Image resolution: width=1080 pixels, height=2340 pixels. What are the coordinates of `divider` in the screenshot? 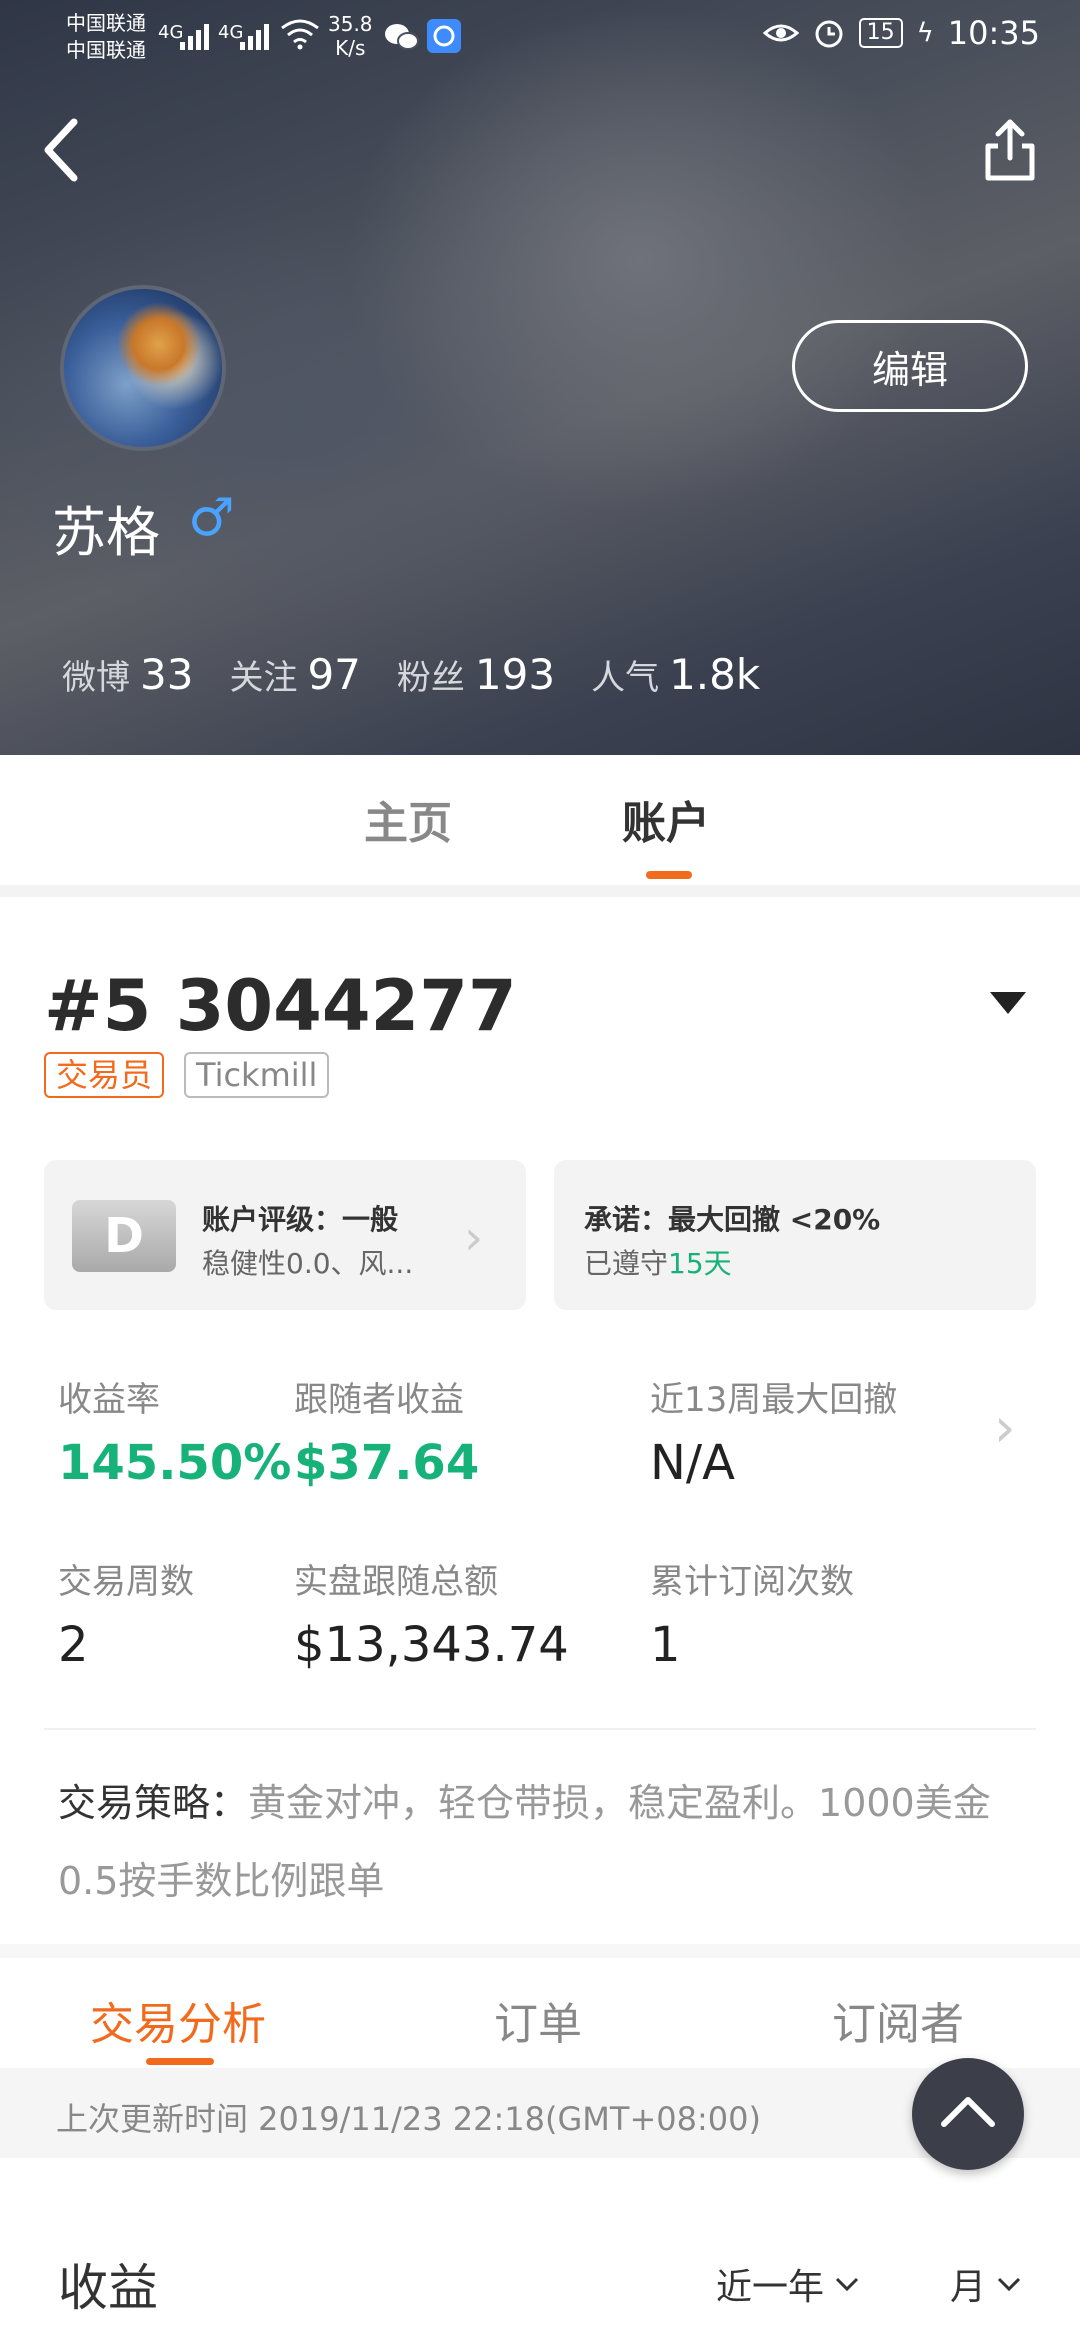 It's located at (540, 1729).